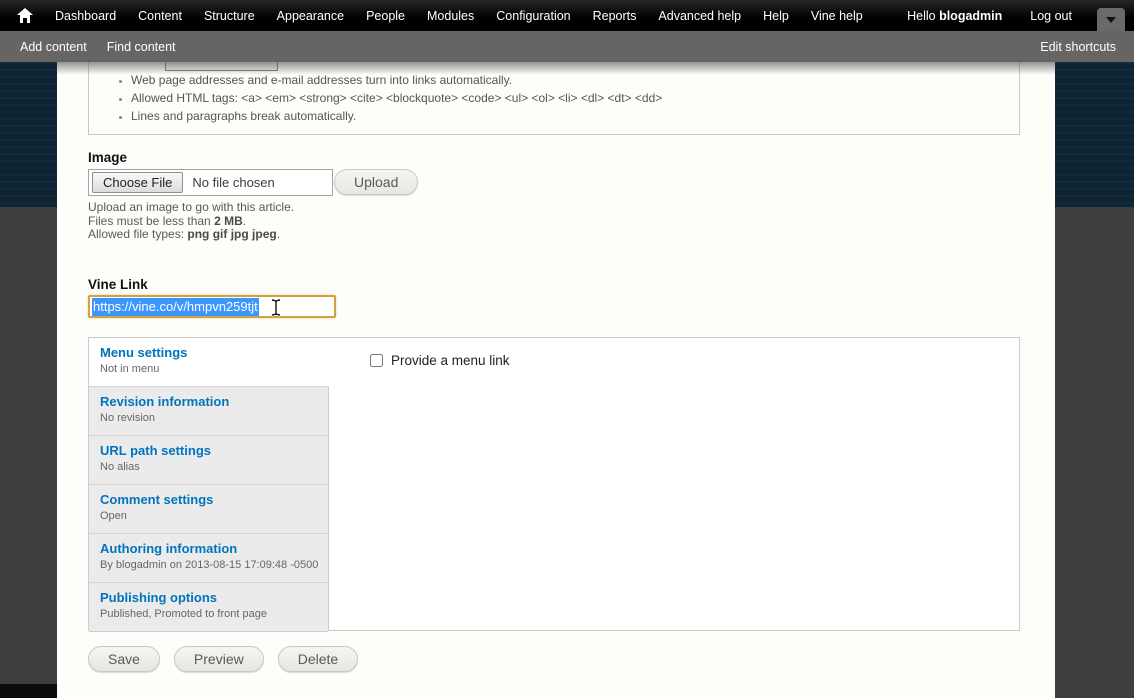 The width and height of the screenshot is (1134, 698). I want to click on tab-title: Comment settings, so click(157, 499).